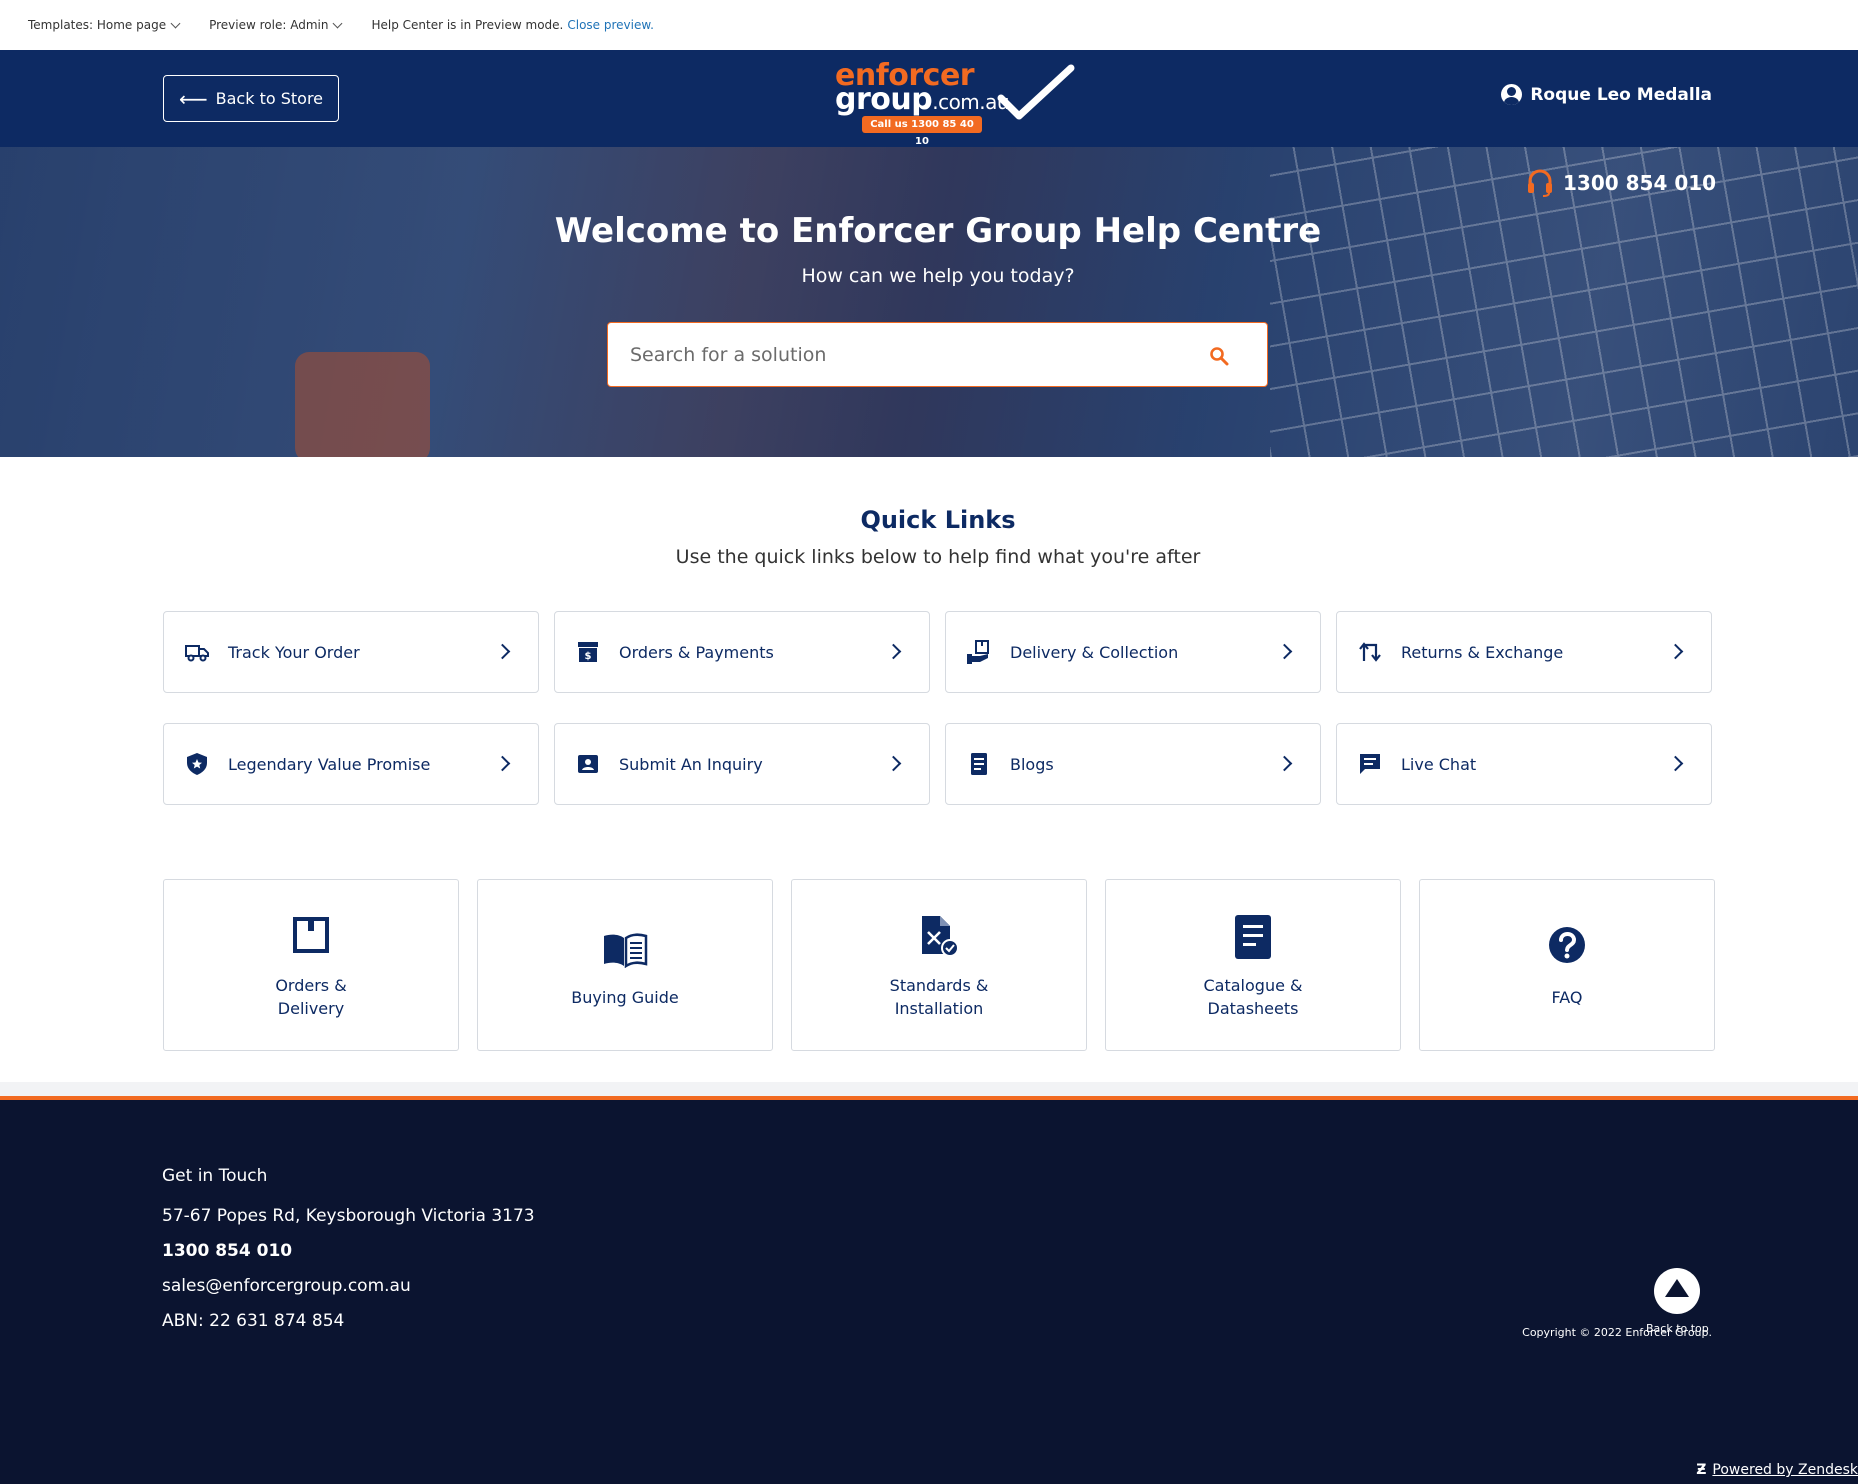 The width and height of the screenshot is (1858, 1484). What do you see at coordinates (938, 276) in the screenshot?
I see `hero-subtitle: How can we help you today?` at bounding box center [938, 276].